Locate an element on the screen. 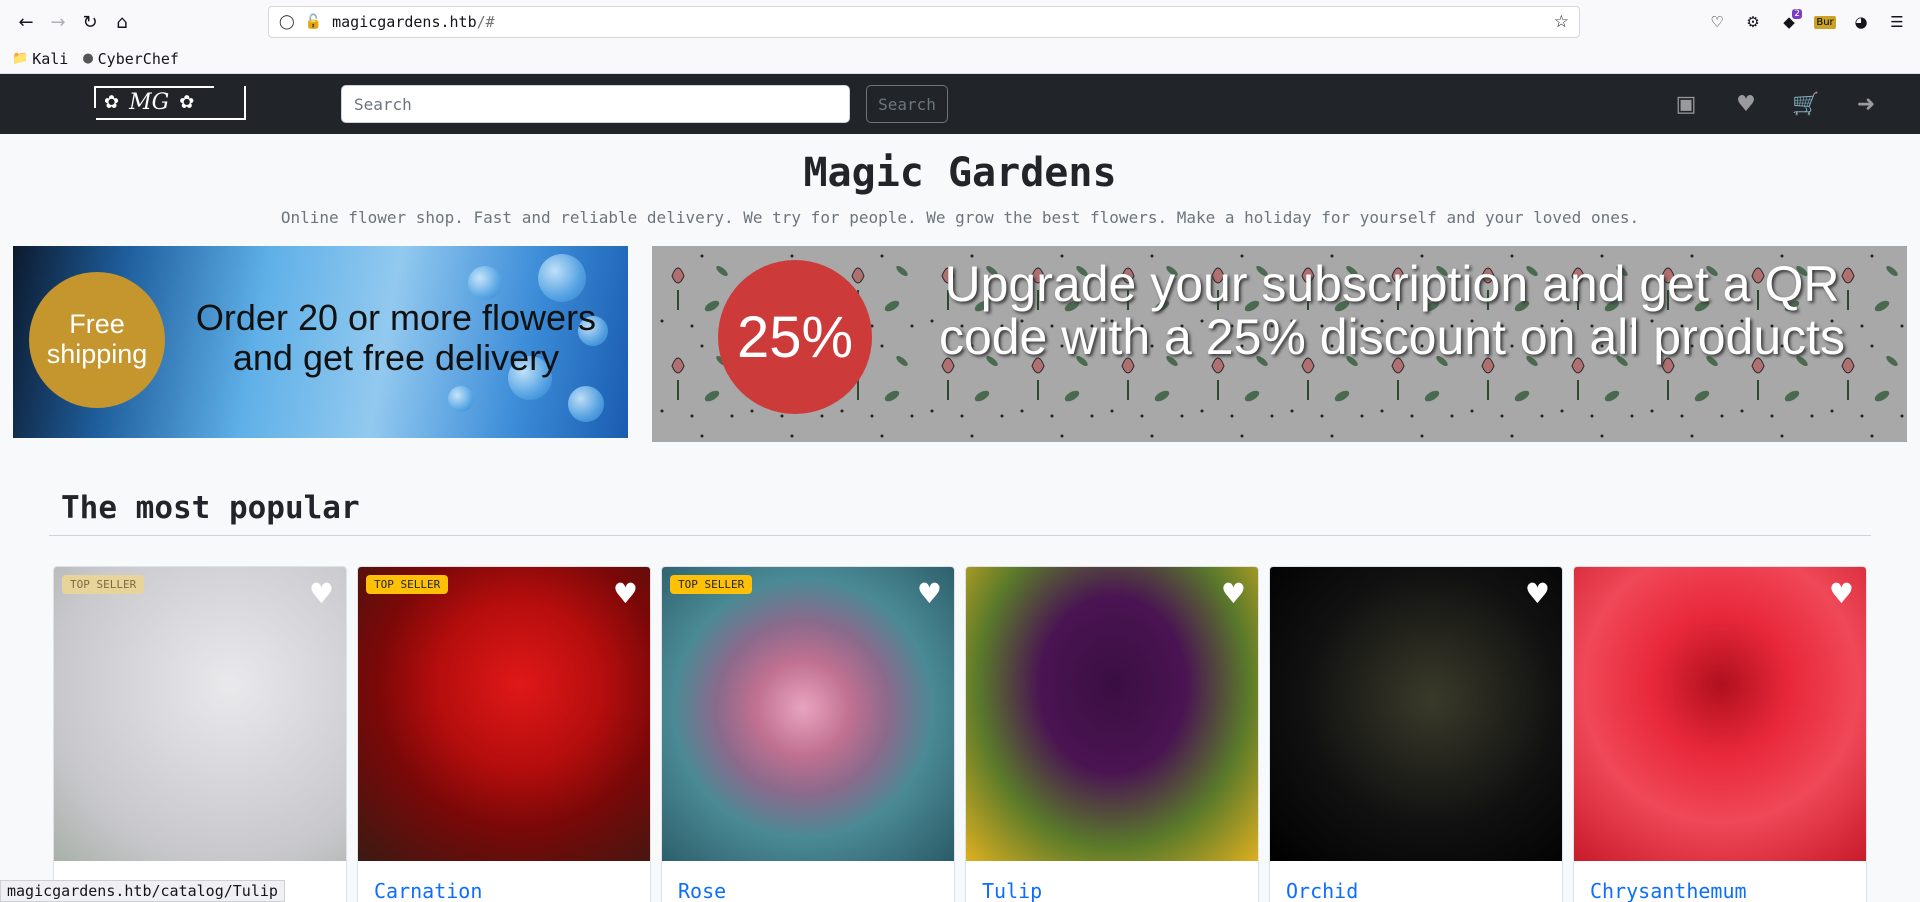 The image size is (1920, 902). product-card-tulip: ♥ Tulip is located at coordinates (1112, 734).